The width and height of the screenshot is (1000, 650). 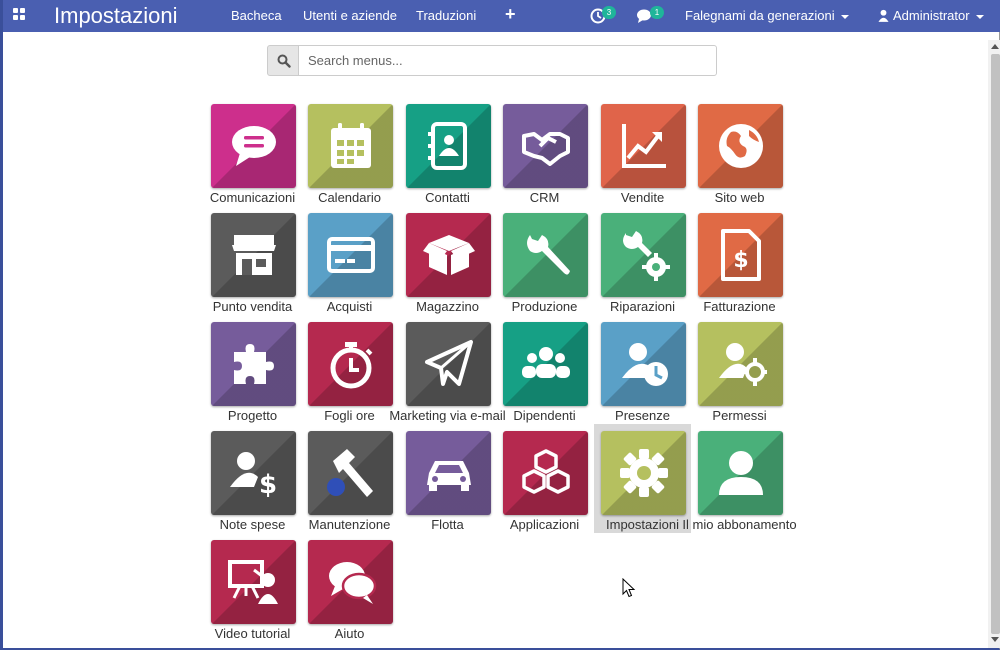 I want to click on globe-icon, so click(x=741, y=146).